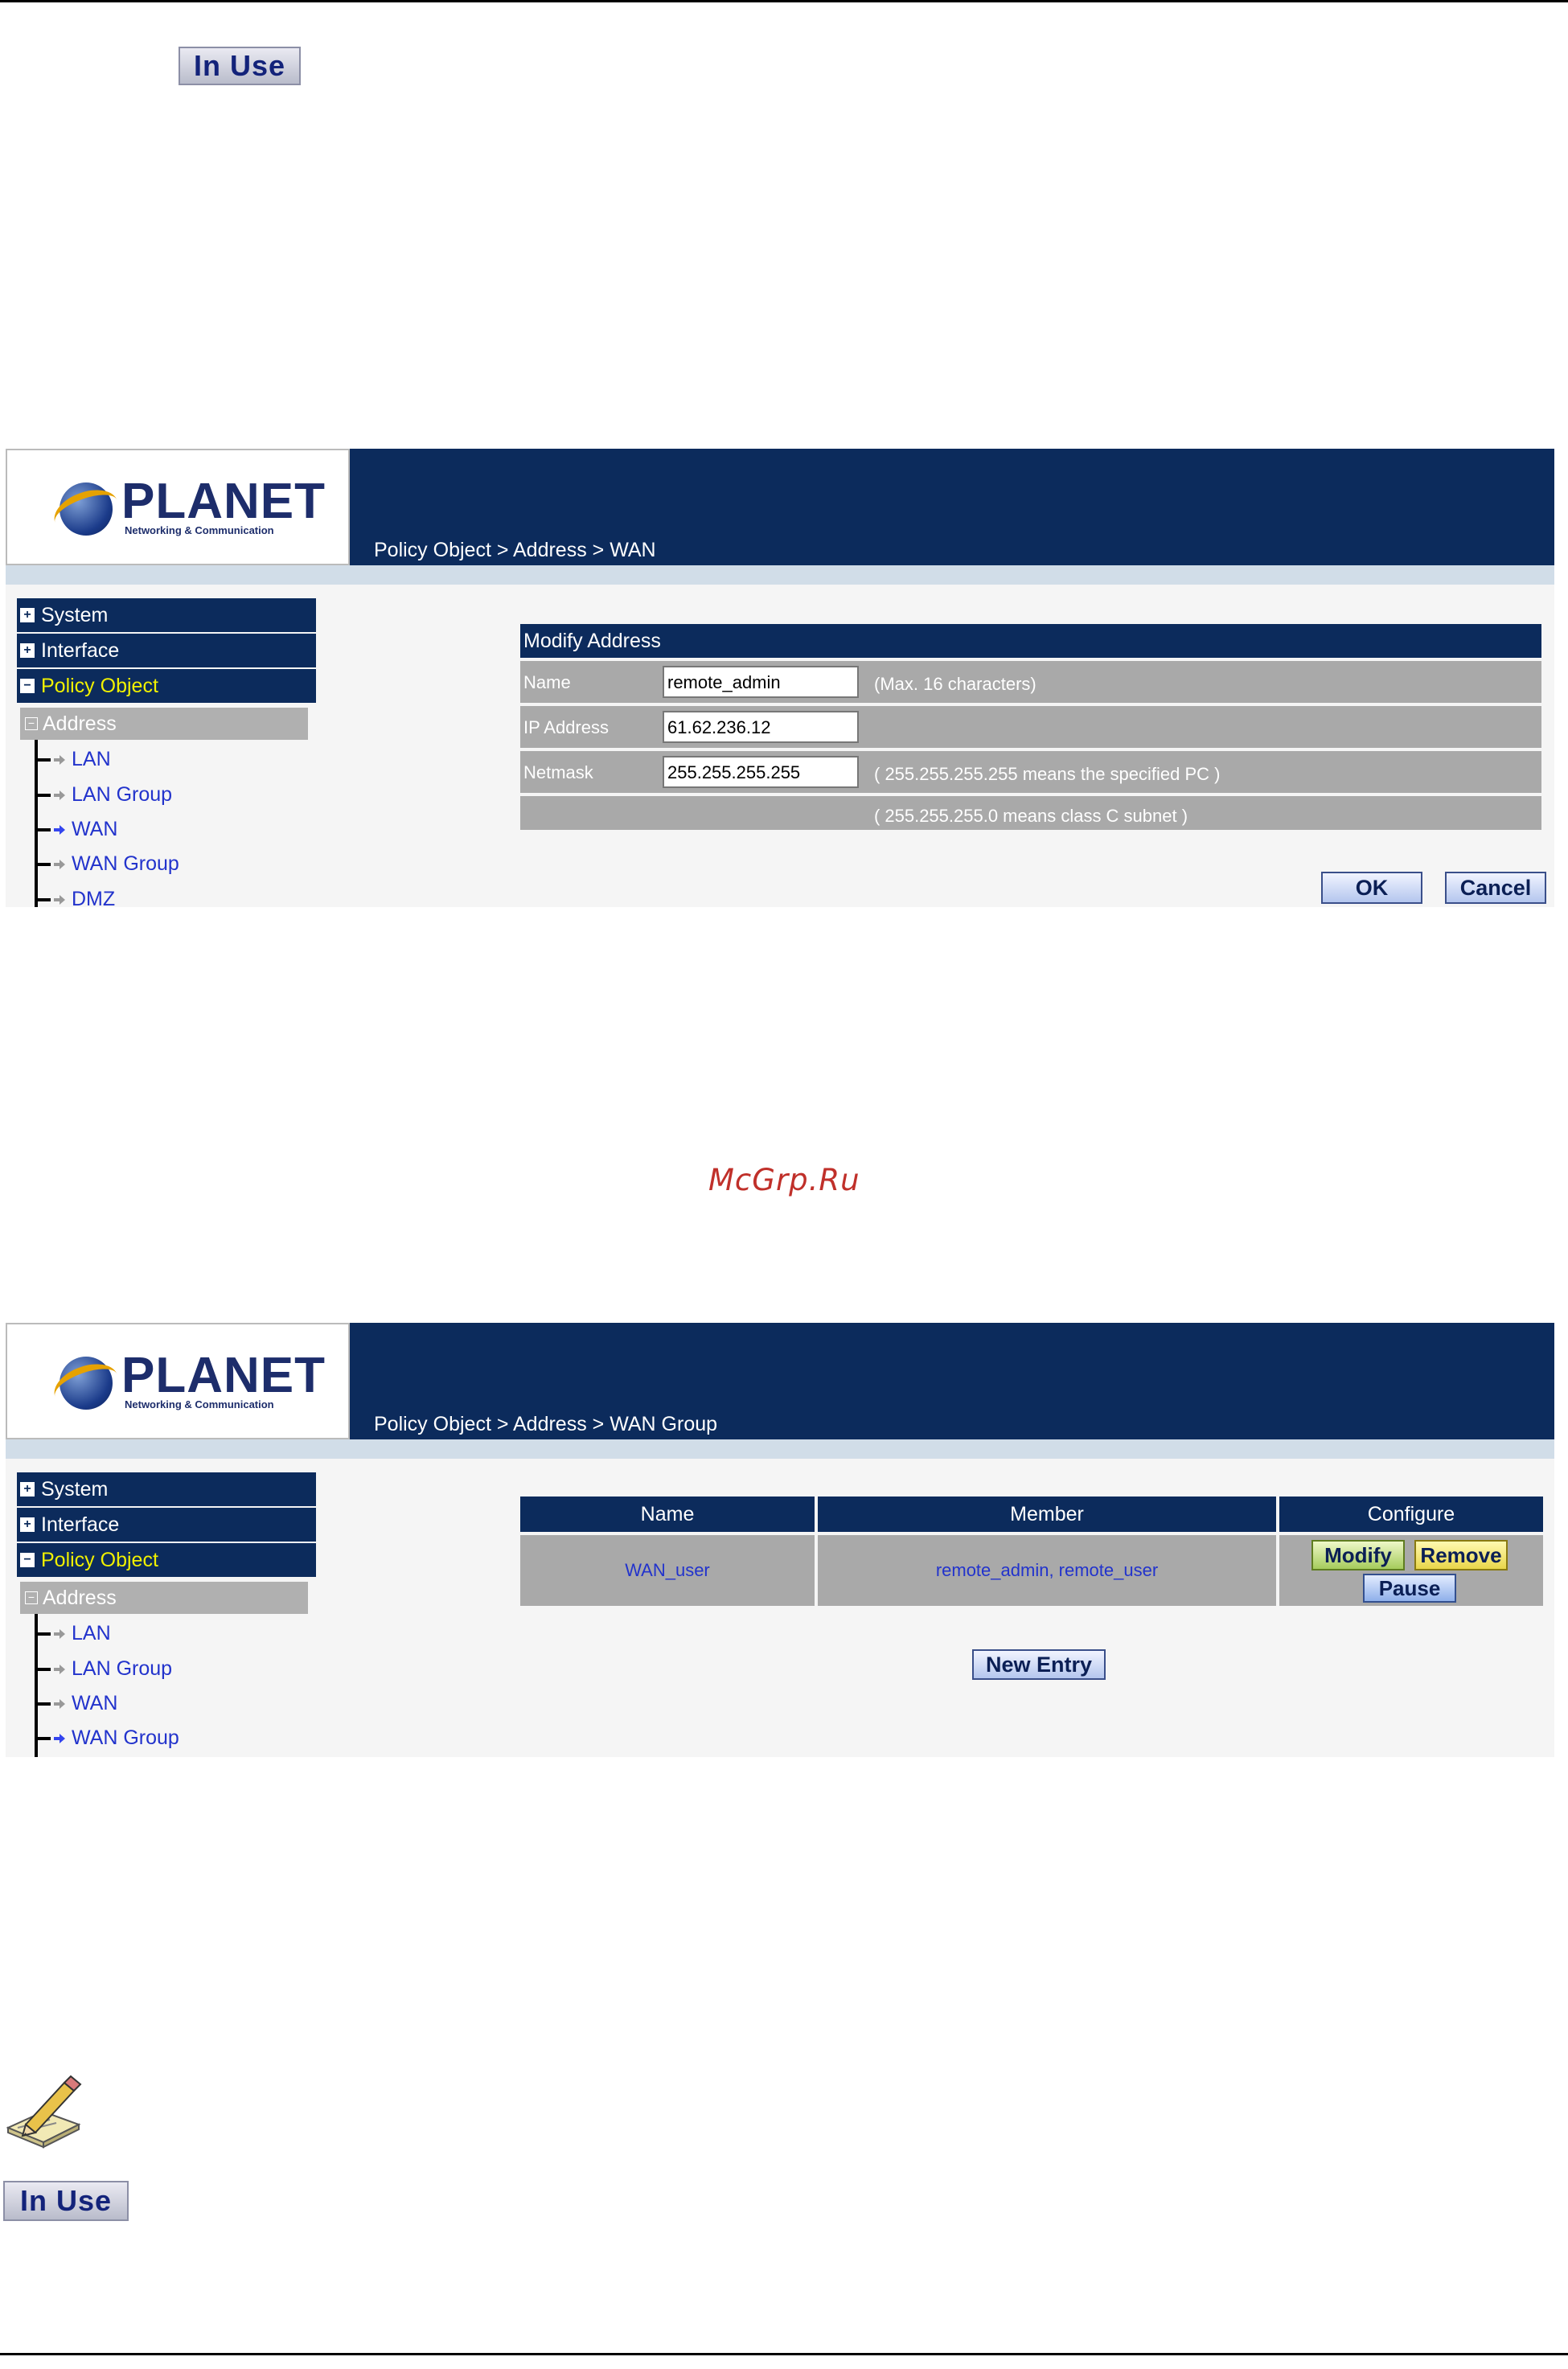 Image resolution: width=1568 pixels, height=2369 pixels. I want to click on breadcrumb: Policy Object > Address > WAN Group, so click(546, 1424).